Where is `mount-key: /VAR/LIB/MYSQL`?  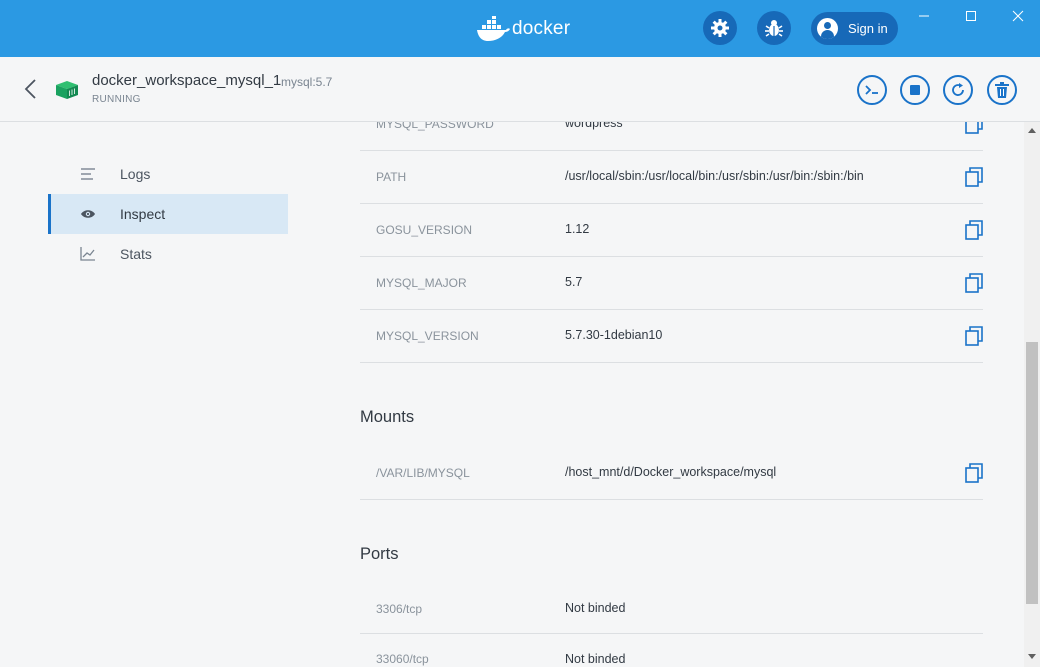
mount-key: /VAR/LIB/MYSQL is located at coordinates (423, 473).